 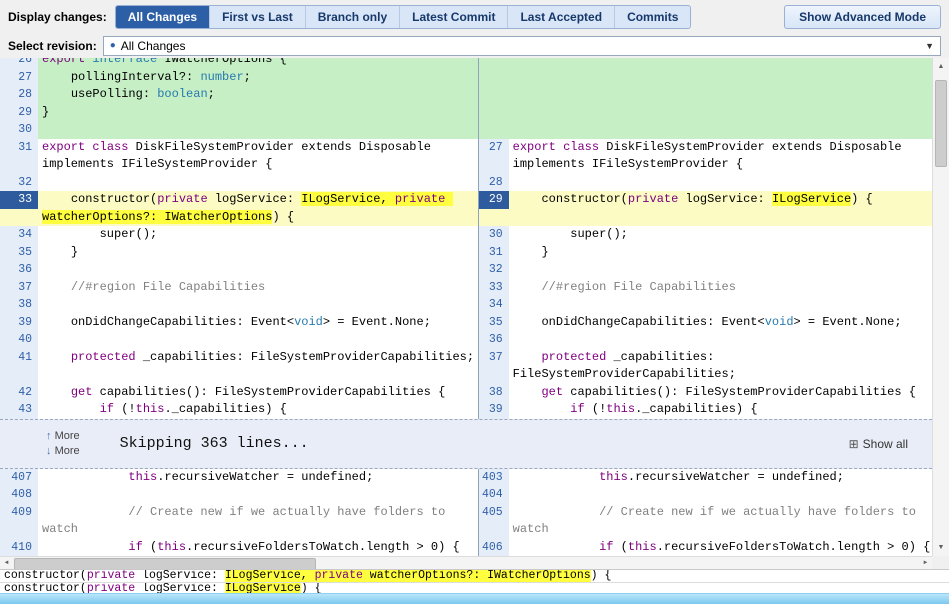 I want to click on right-line-number: 28, so click(x=493, y=182).